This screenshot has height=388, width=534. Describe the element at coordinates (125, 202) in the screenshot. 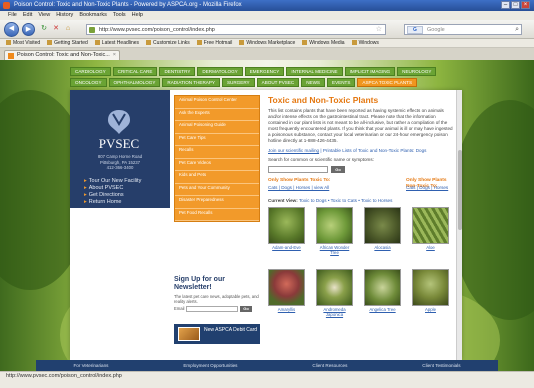

I see `link-return-home: Return Home` at that location.